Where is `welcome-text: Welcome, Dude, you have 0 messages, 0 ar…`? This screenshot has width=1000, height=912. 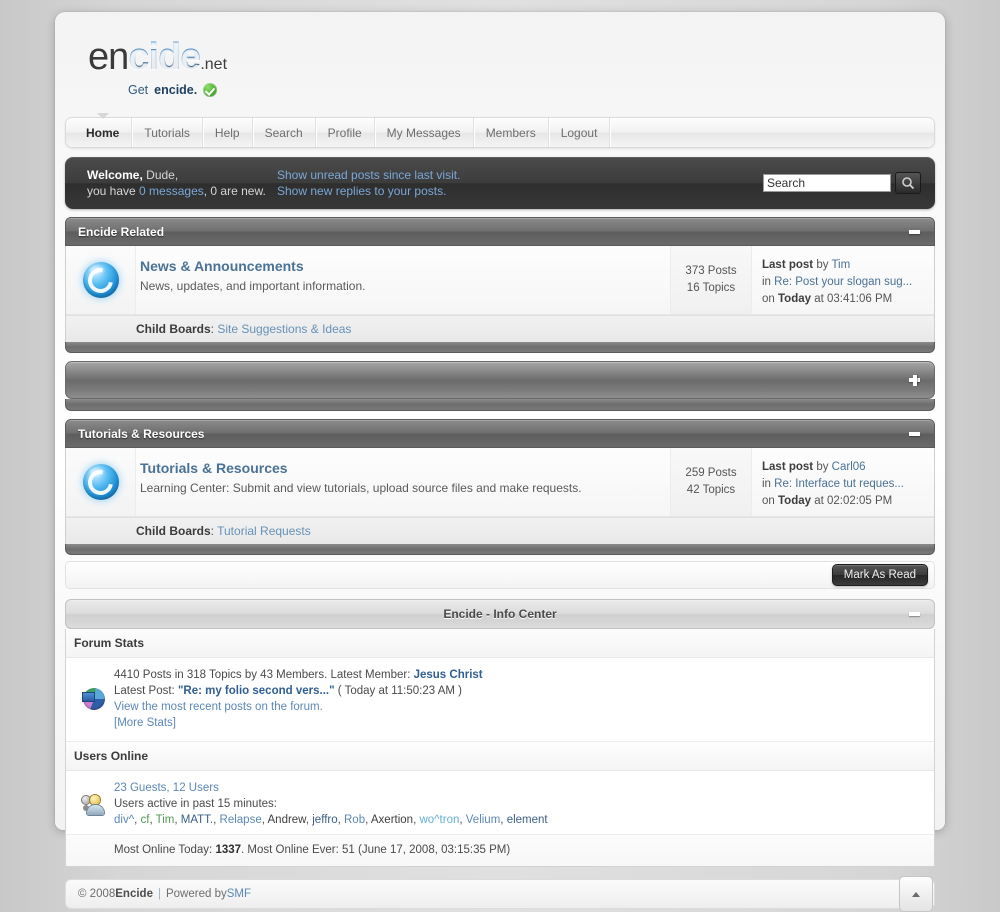 welcome-text: Welcome, Dude, you have 0 messages, 0 ar… is located at coordinates (182, 183).